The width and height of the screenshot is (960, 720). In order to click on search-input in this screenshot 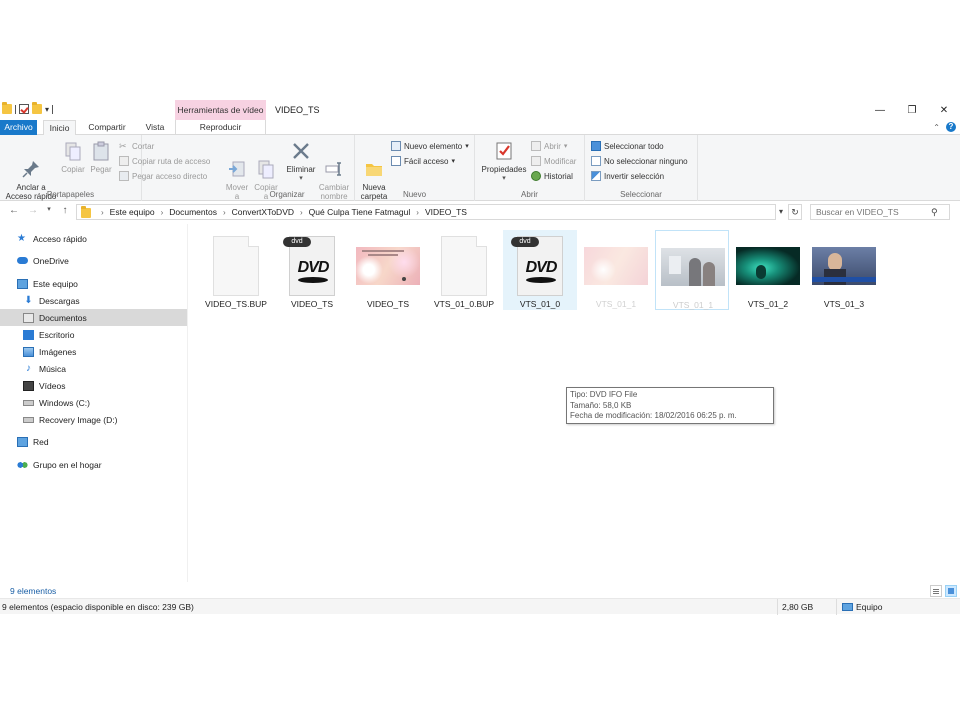, I will do `click(871, 212)`.